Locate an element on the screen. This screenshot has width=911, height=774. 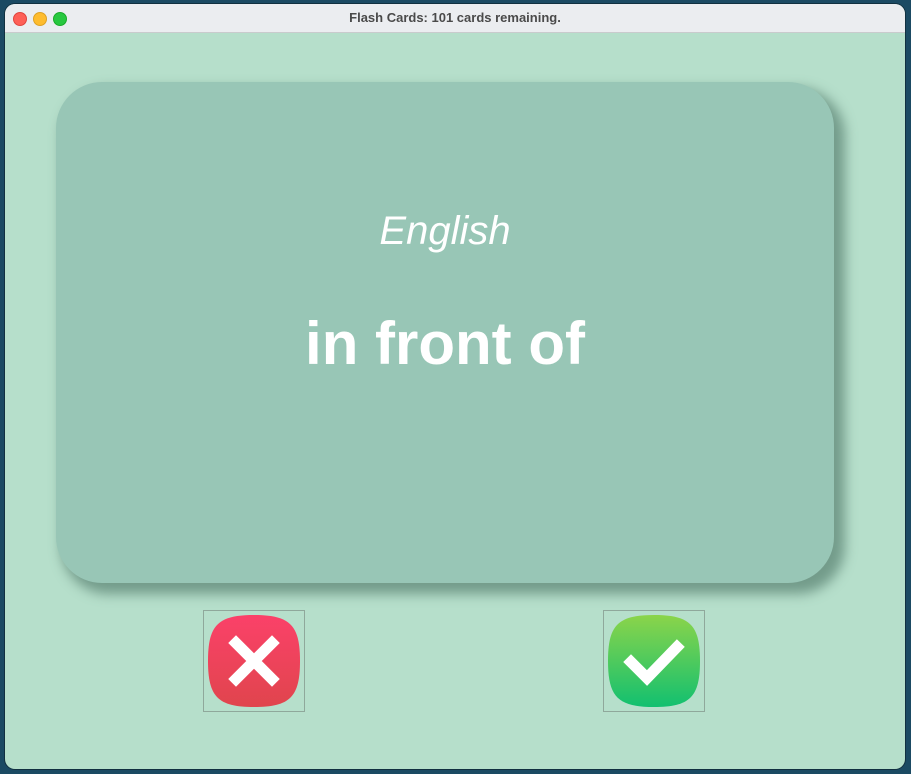
card-word: in front of is located at coordinates (445, 343).